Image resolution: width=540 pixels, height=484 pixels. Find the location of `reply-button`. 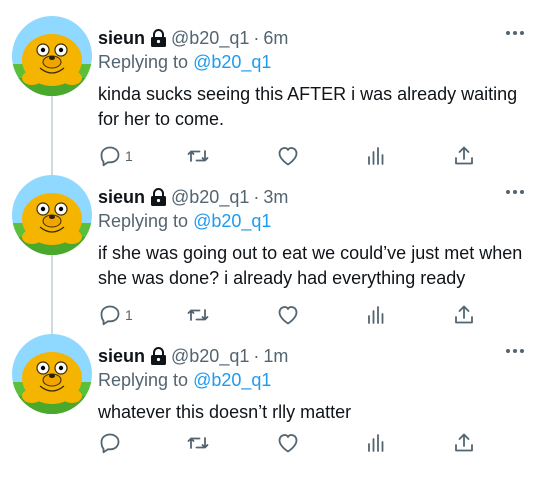

reply-button is located at coordinates (111, 443).